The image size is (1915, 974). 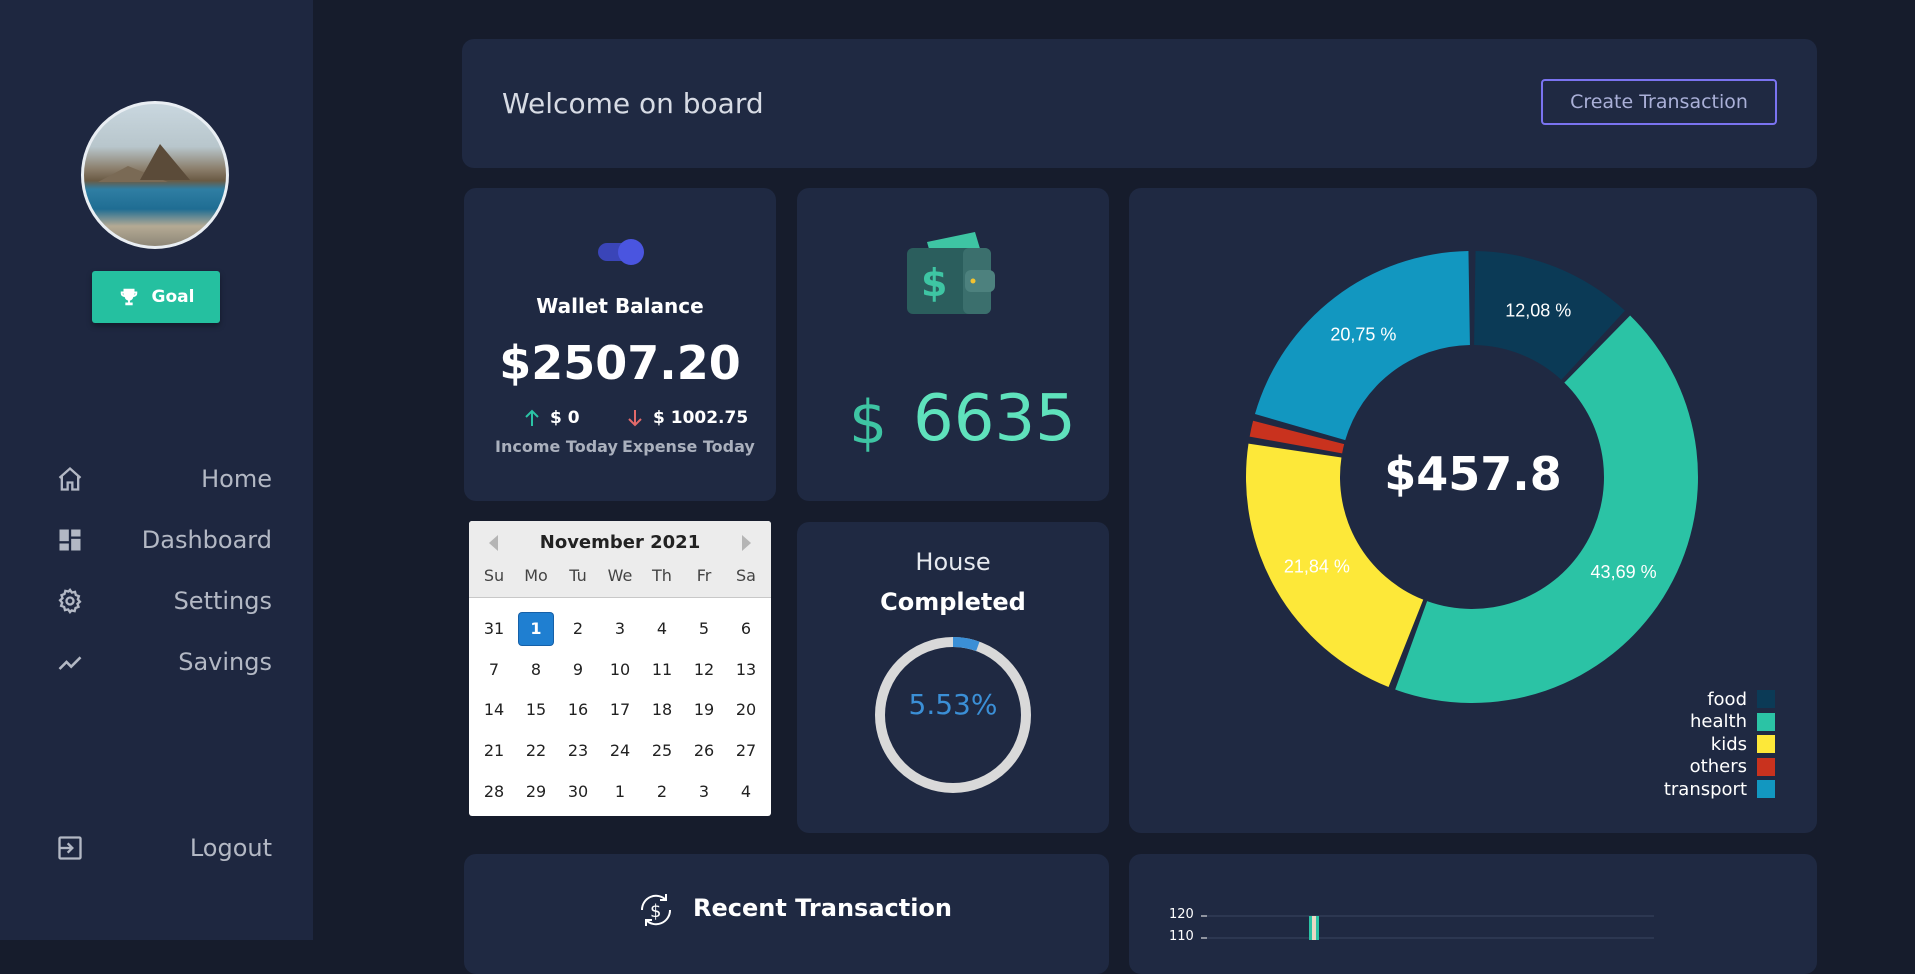 What do you see at coordinates (786, 914) in the screenshot?
I see `recent-transaction-card: $ Recent Transaction` at bounding box center [786, 914].